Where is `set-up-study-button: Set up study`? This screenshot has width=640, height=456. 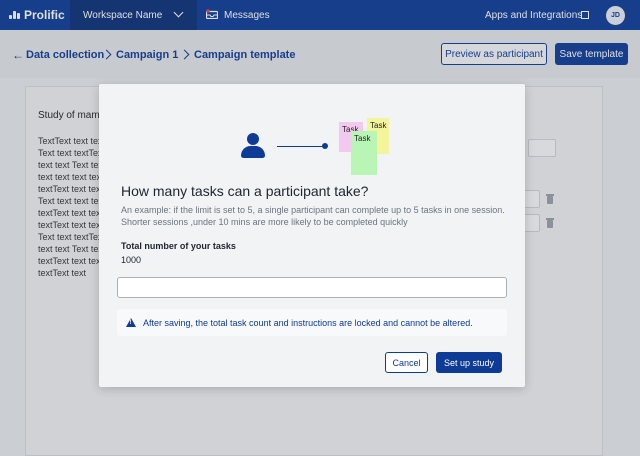 set-up-study-button: Set up study is located at coordinates (469, 362).